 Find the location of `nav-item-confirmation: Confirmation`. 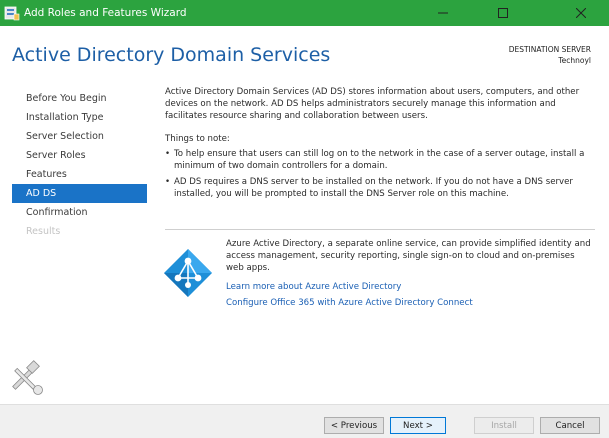

nav-item-confirmation: Confirmation is located at coordinates (79, 212).